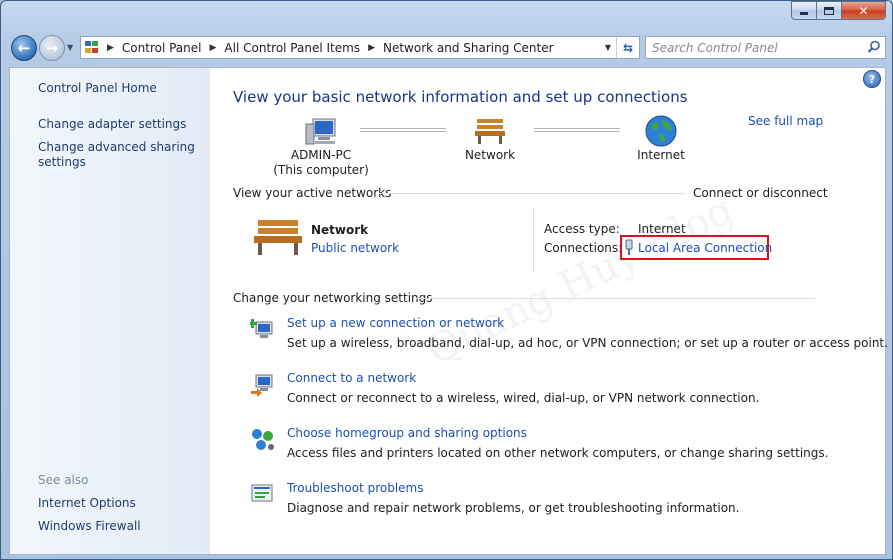 This screenshot has height=560, width=893. Describe the element at coordinates (705, 248) in the screenshot. I see `local-area-connection-link: Local Area Connection` at that location.